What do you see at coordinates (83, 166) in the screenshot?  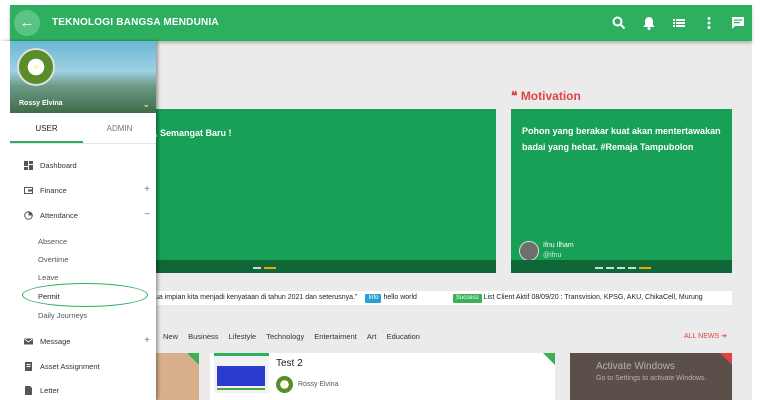 I see `sidebar-item-dashboard: Dashboard` at bounding box center [83, 166].